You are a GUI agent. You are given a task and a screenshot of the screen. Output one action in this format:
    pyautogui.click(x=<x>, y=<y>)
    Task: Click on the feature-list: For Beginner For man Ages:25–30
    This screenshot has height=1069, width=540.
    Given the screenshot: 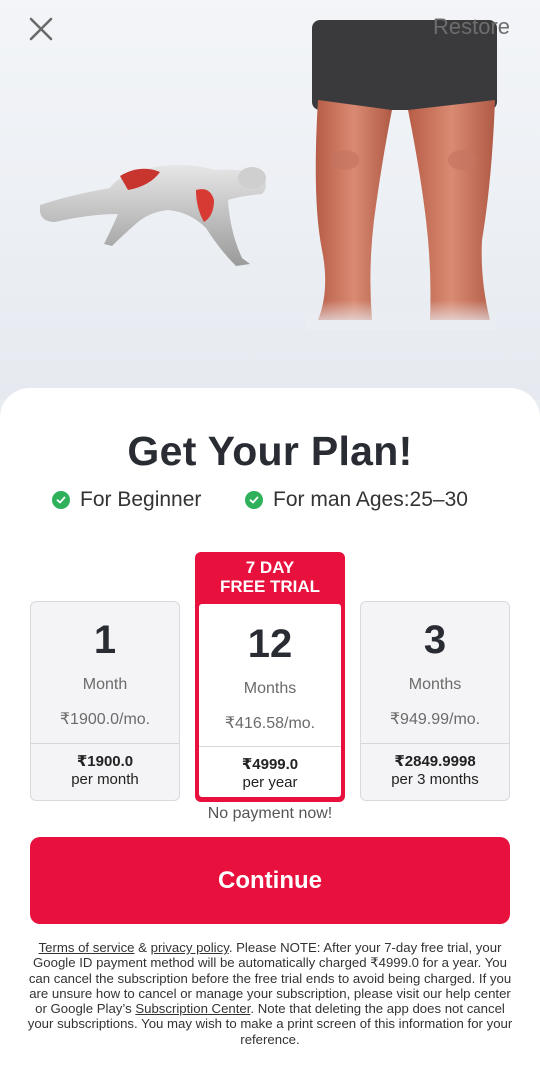 What is the action you would take?
    pyautogui.click(x=270, y=502)
    